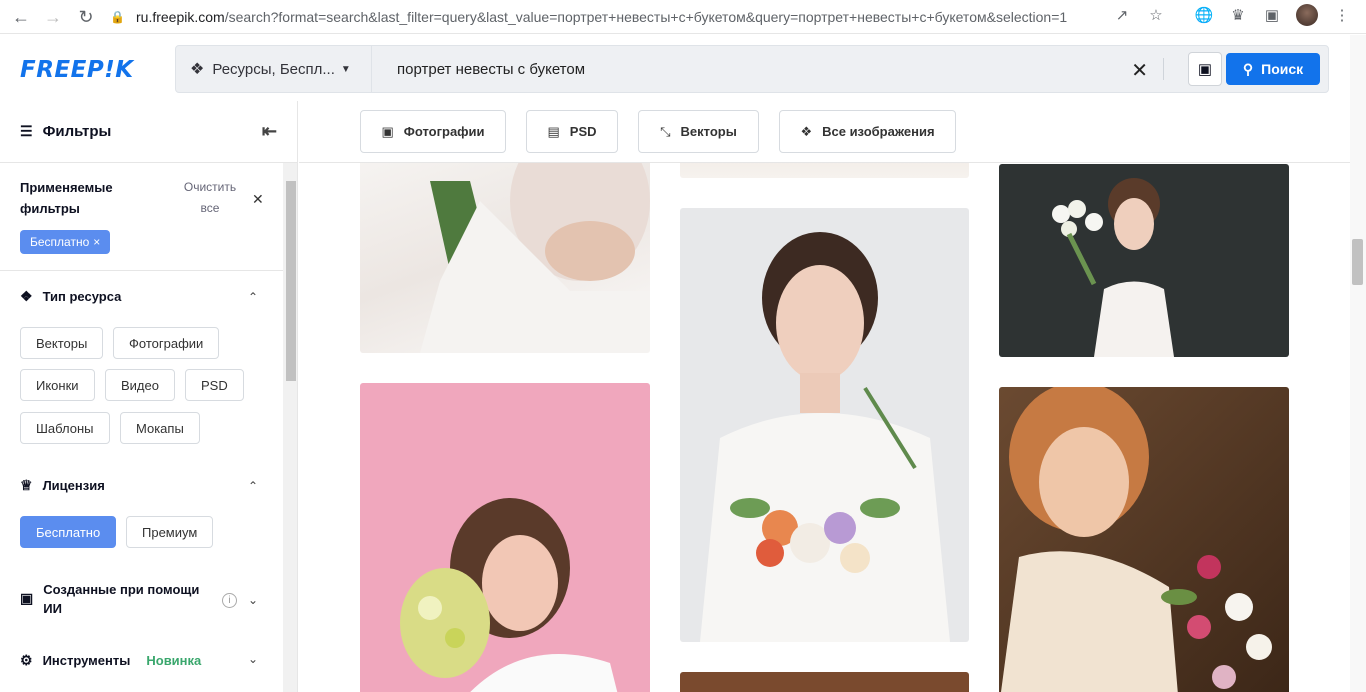 This screenshot has width=1366, height=692. Describe the element at coordinates (60, 242) in the screenshot. I see `chip-label: Бесплатно` at that location.